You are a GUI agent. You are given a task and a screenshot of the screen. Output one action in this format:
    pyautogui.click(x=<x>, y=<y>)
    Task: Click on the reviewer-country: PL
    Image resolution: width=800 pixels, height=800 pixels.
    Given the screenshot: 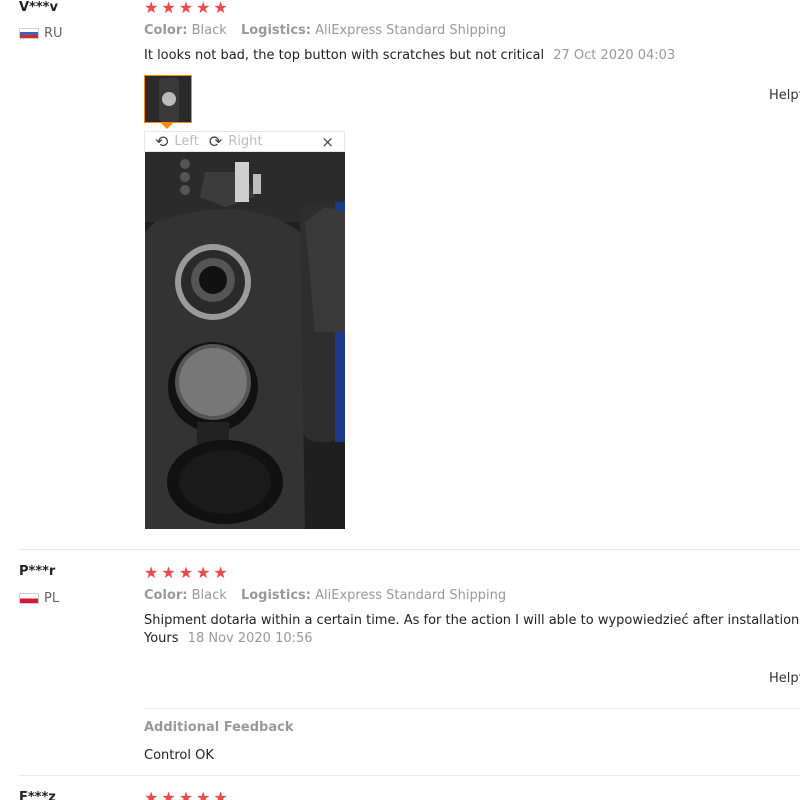 What is the action you would take?
    pyautogui.click(x=39, y=598)
    